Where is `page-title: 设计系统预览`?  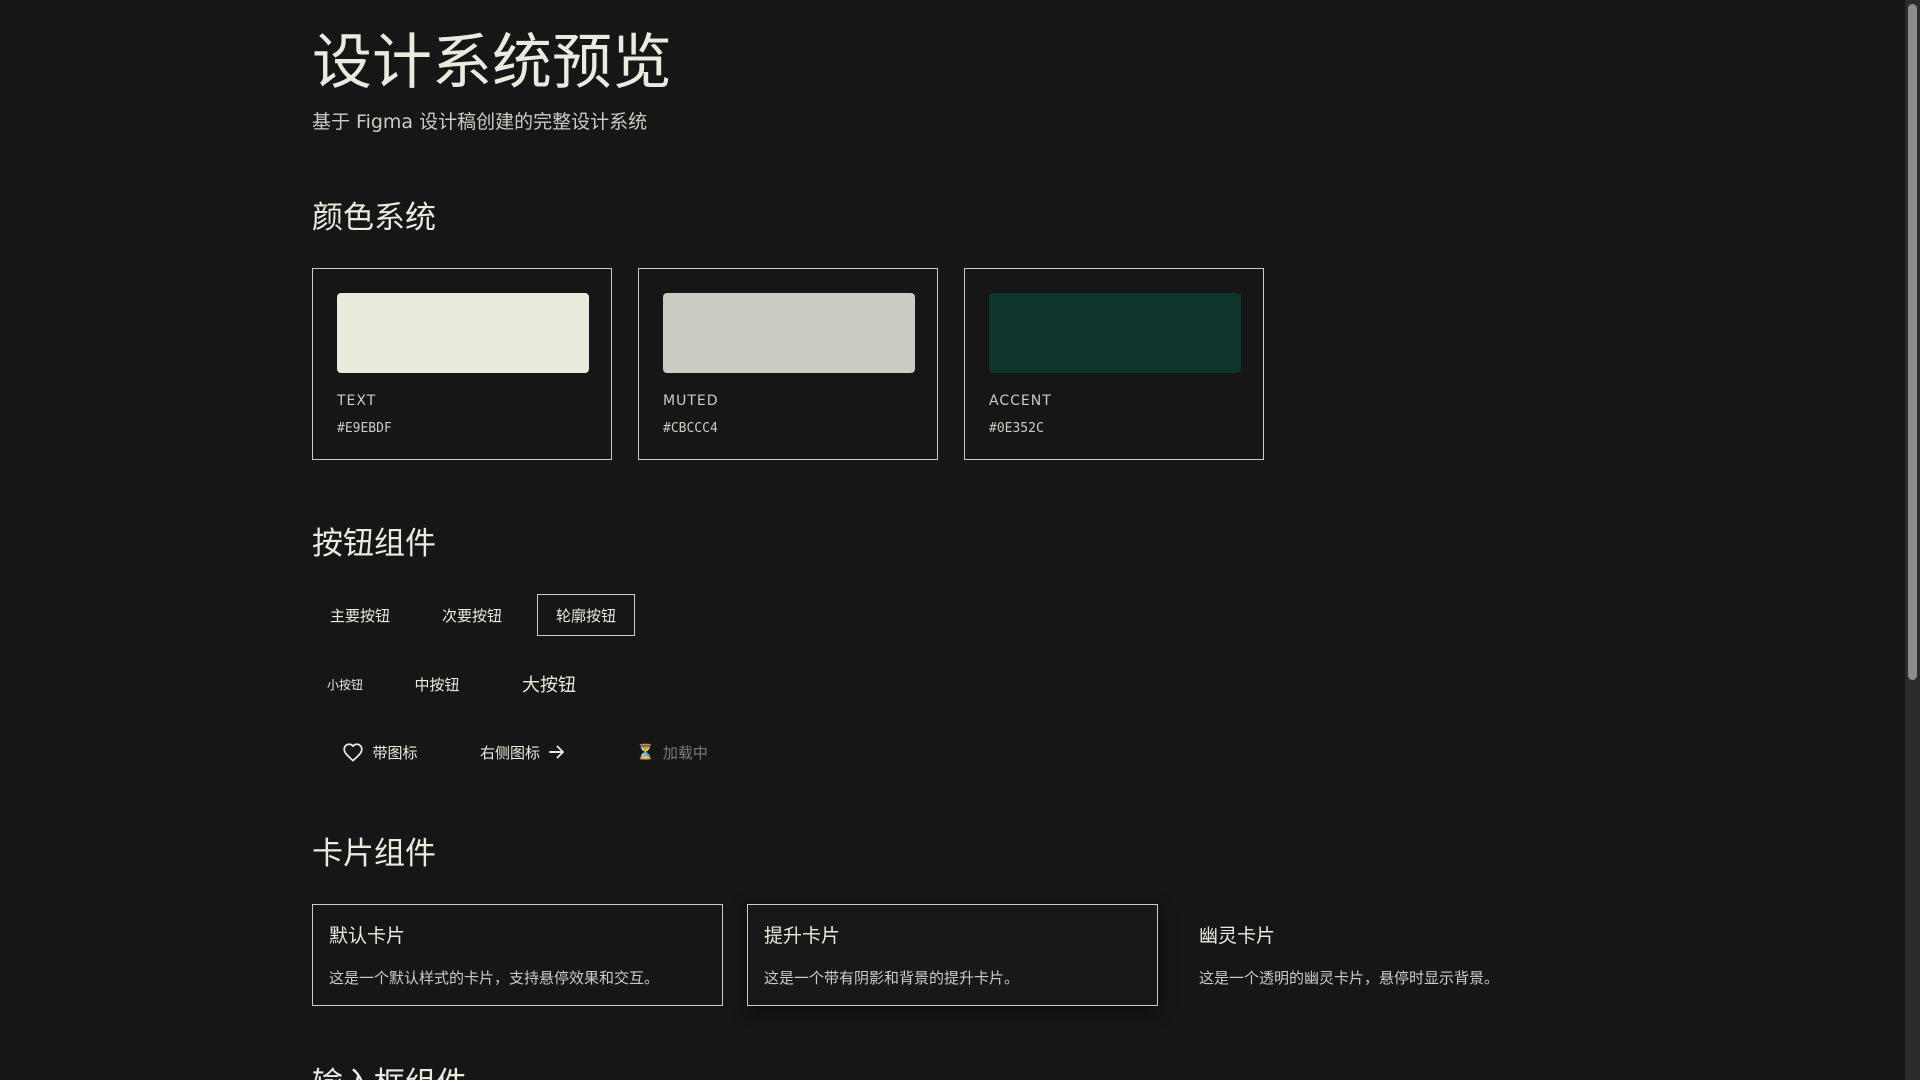
page-title: 设计系统预览 is located at coordinates (492, 63).